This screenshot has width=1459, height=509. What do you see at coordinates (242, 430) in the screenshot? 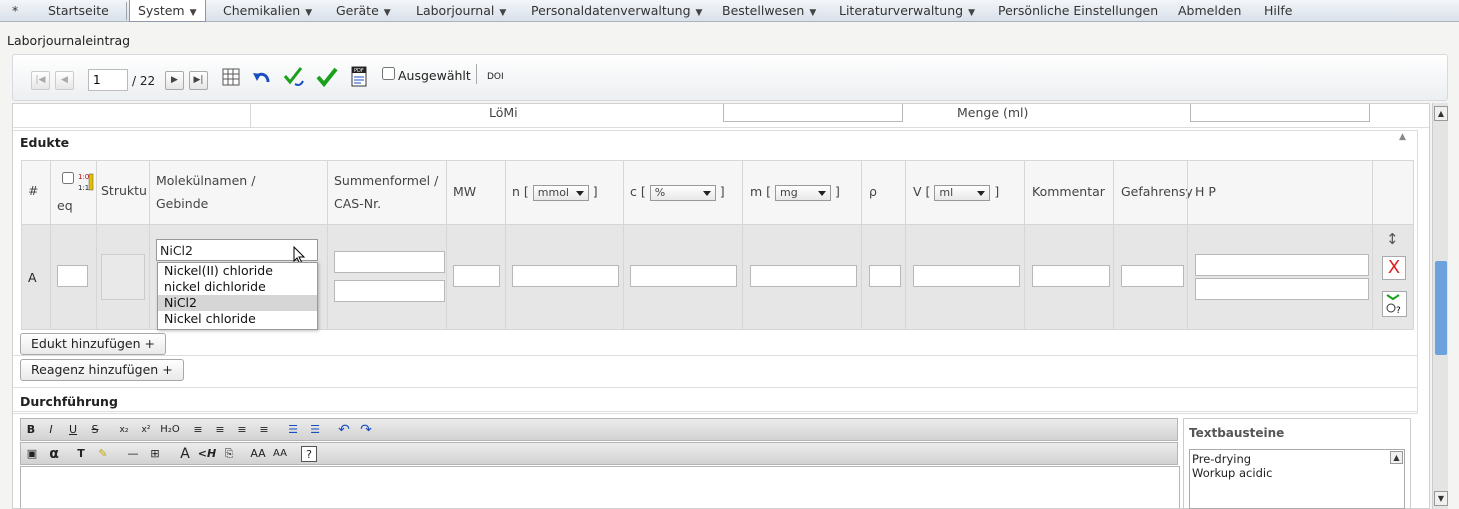
I see `align-right-icon: ≡` at bounding box center [242, 430].